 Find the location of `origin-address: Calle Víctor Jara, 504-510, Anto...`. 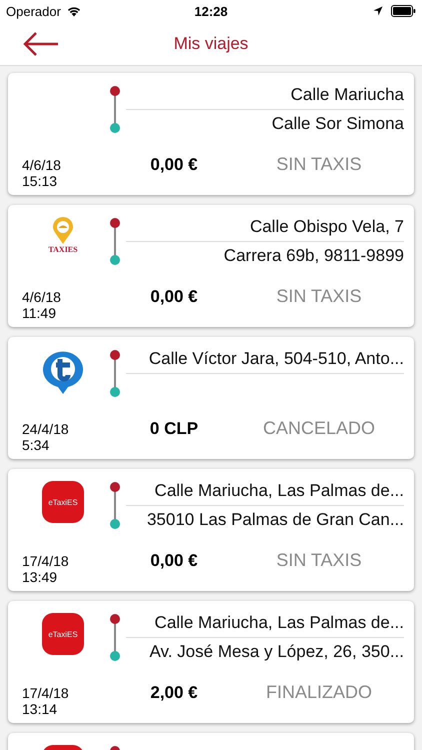

origin-address: Calle Víctor Jara, 504-510, Anto... is located at coordinates (276, 359).